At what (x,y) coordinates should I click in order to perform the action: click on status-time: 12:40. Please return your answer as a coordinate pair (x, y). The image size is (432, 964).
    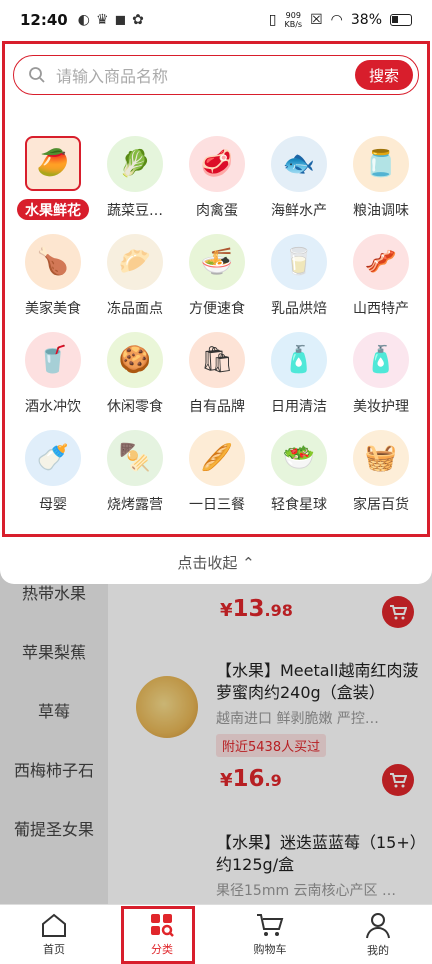
    Looking at the image, I should click on (44, 20).